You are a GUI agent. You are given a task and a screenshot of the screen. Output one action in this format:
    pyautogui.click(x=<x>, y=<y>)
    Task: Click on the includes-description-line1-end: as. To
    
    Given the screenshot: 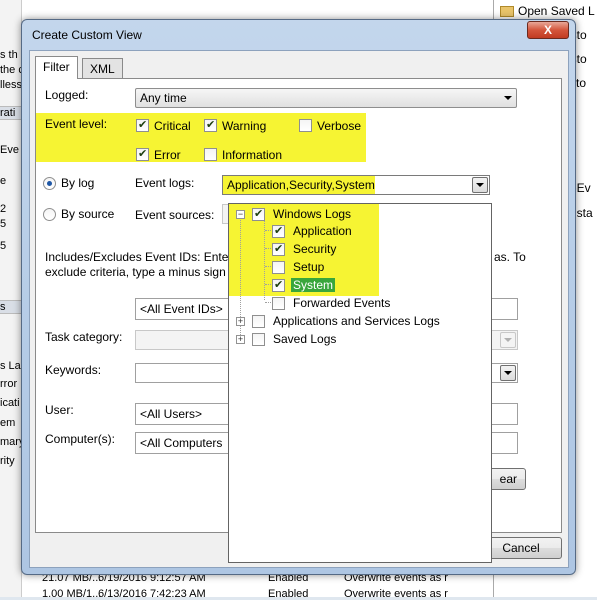 What is the action you would take?
    pyautogui.click(x=510, y=257)
    